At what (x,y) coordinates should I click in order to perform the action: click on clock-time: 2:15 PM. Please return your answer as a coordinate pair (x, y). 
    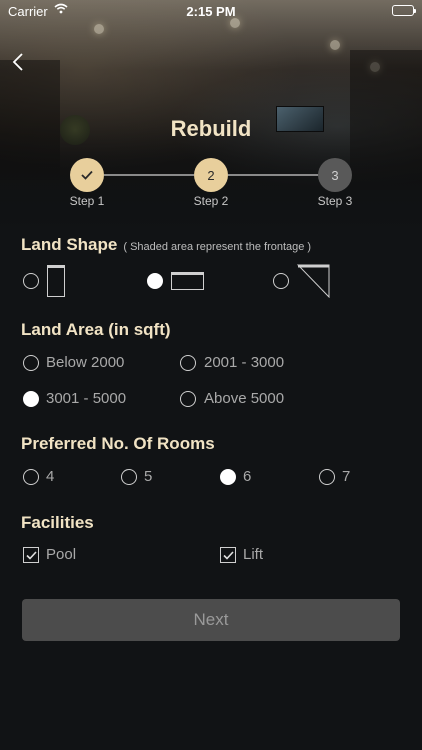
    Looking at the image, I should click on (211, 11).